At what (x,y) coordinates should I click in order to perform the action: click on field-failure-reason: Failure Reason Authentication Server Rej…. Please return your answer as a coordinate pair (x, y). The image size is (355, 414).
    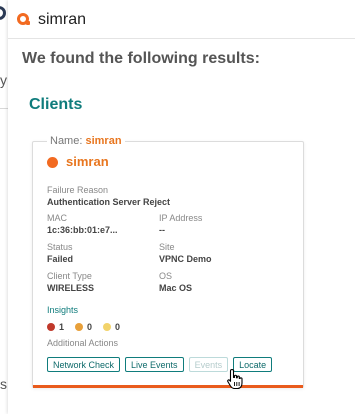
    Looking at the image, I should click on (108, 196).